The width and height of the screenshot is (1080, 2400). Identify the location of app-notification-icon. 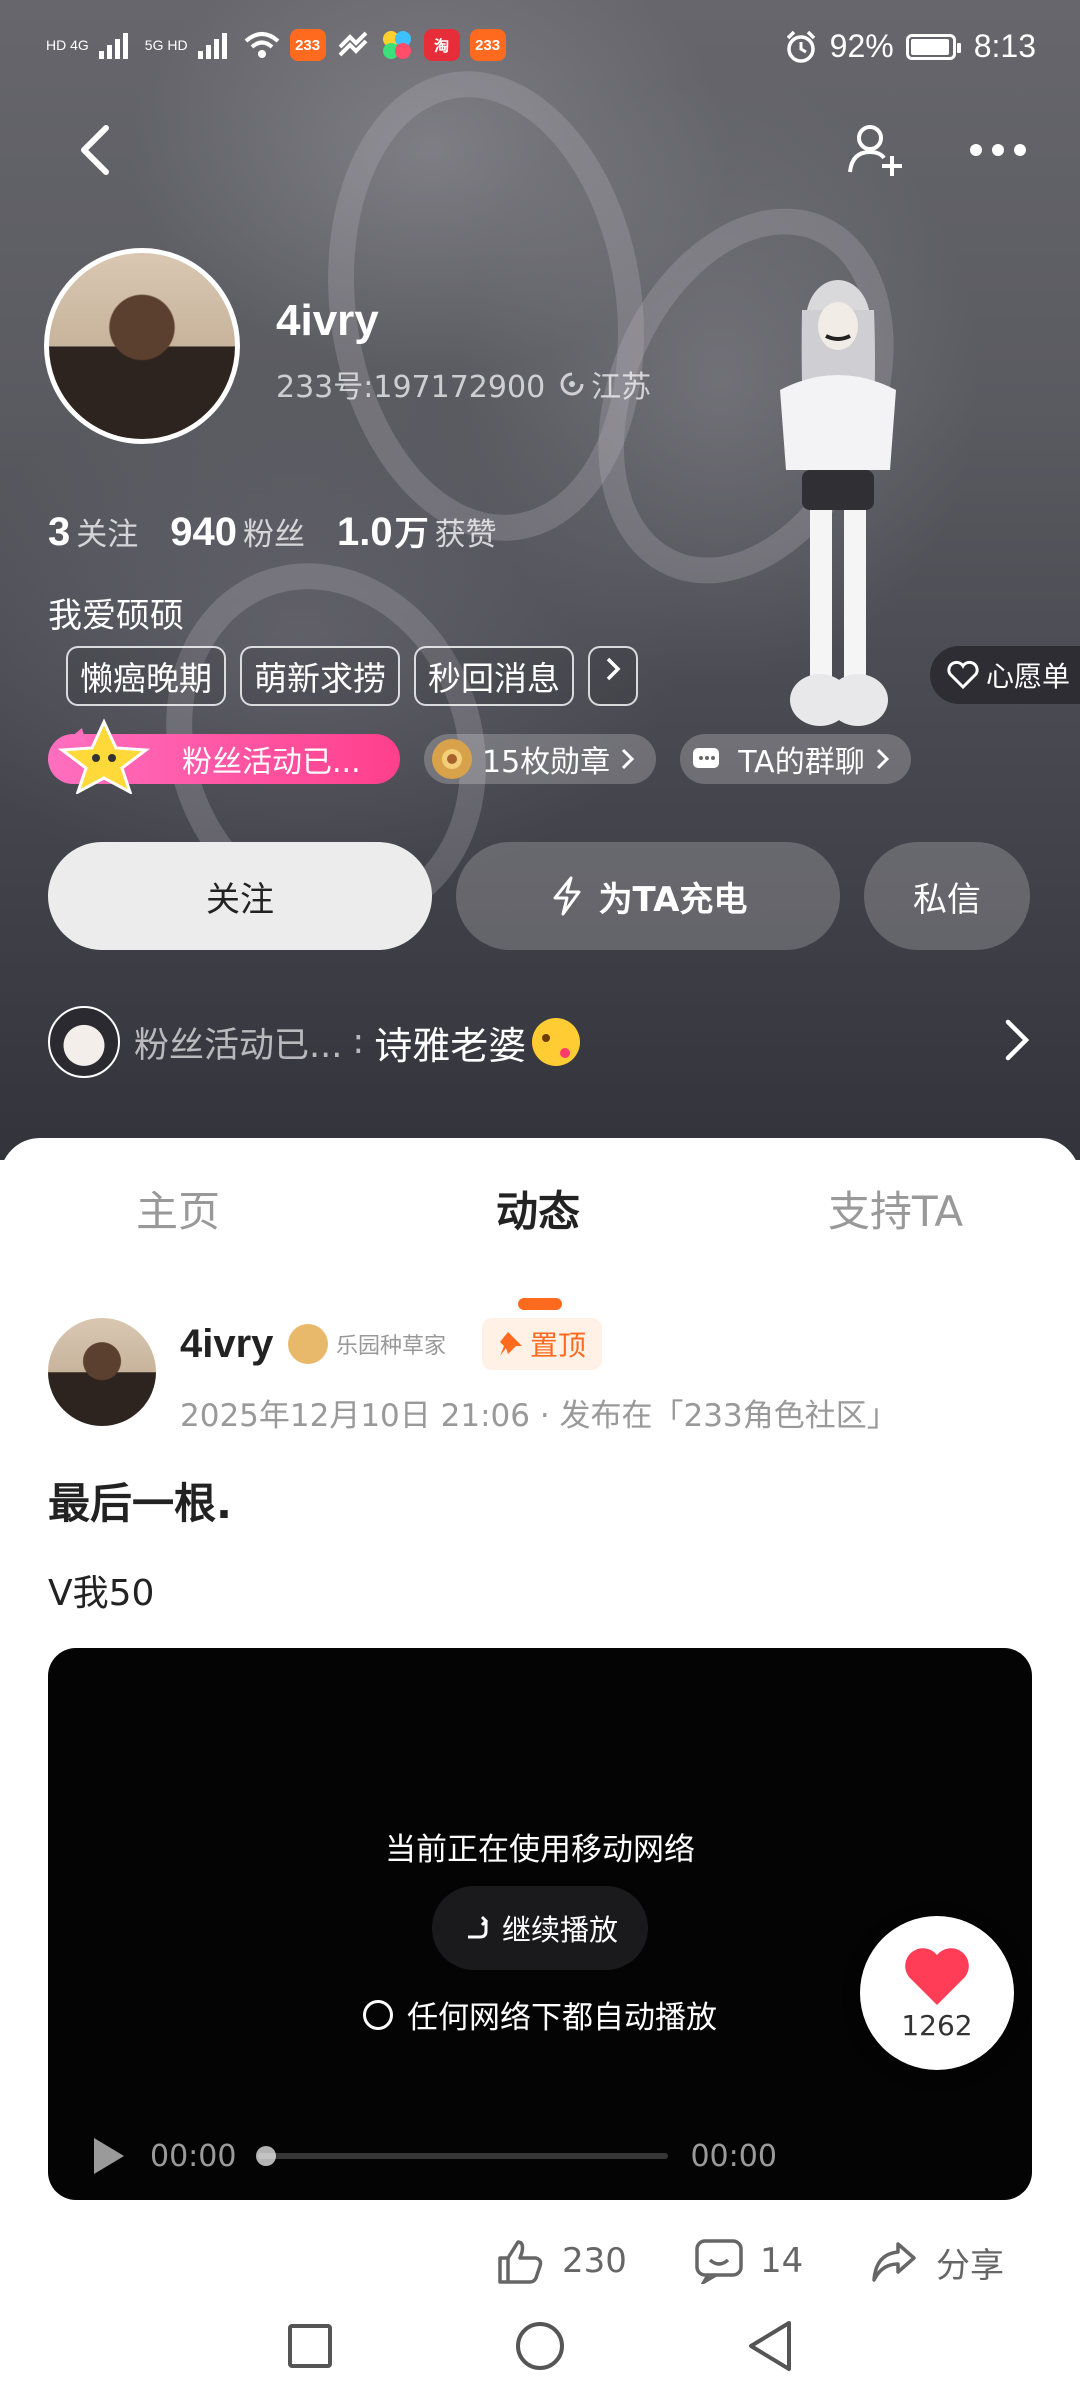
(396, 45).